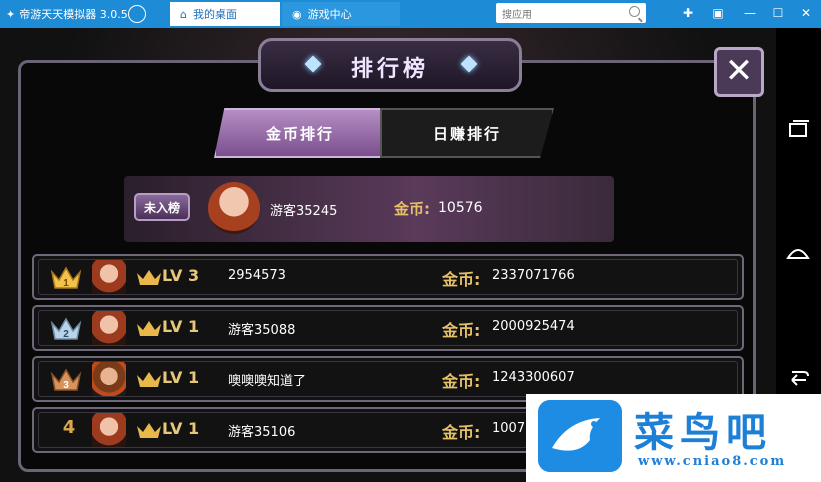  What do you see at coordinates (262, 330) in the screenshot?
I see `player-name: 游客35088` at bounding box center [262, 330].